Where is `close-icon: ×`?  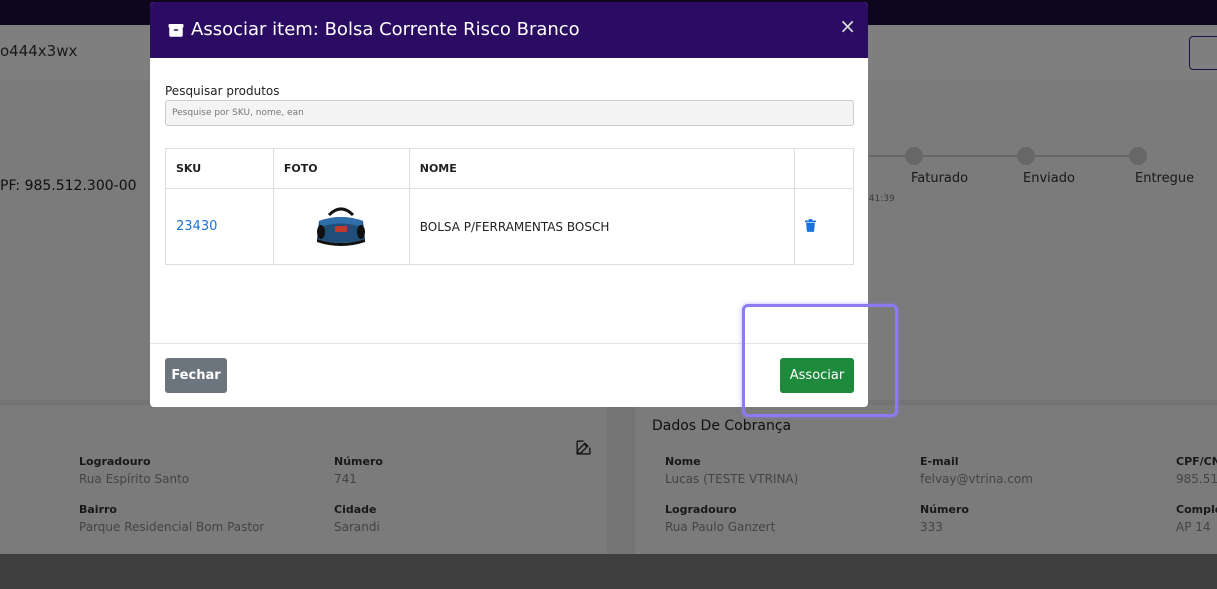
close-icon: × is located at coordinates (847, 26).